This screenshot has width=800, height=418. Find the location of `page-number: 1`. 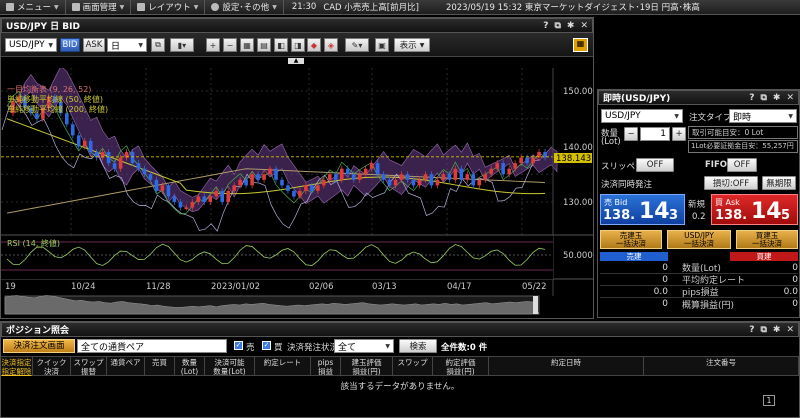

page-number: 1 is located at coordinates (769, 400).